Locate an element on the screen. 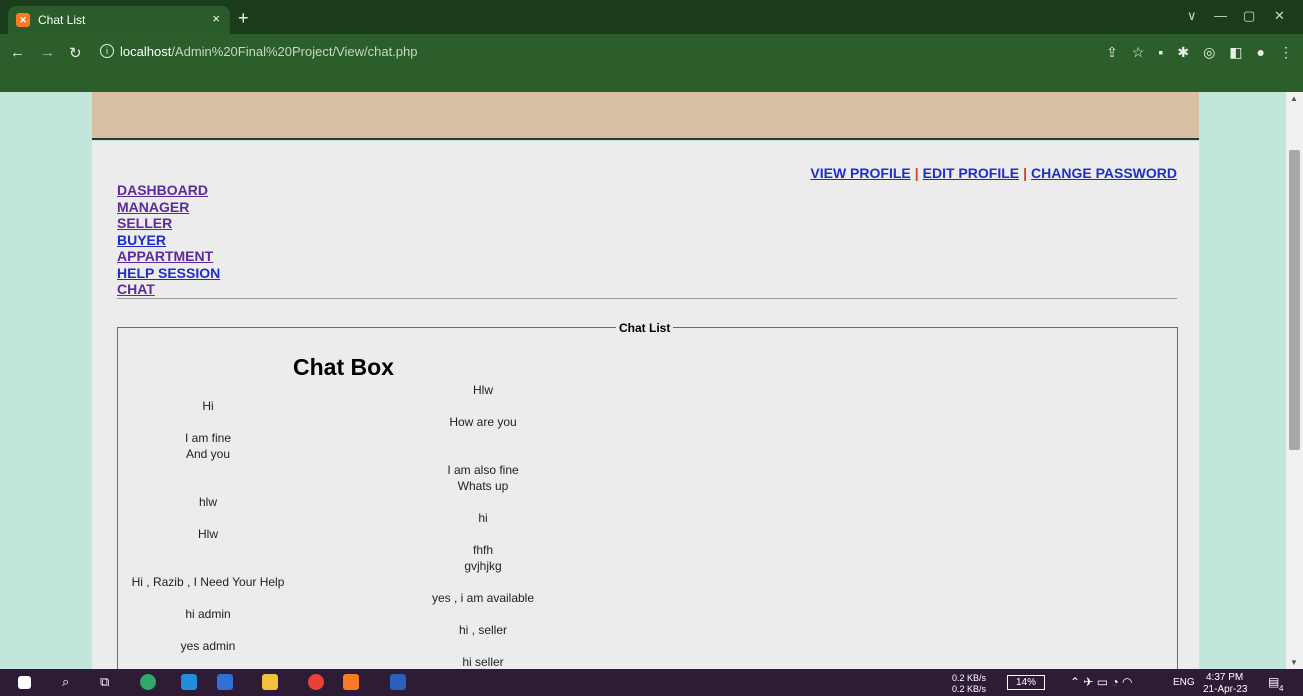 The width and height of the screenshot is (1303, 696). menu-item-help-session: HELP SESSION is located at coordinates (168, 273).